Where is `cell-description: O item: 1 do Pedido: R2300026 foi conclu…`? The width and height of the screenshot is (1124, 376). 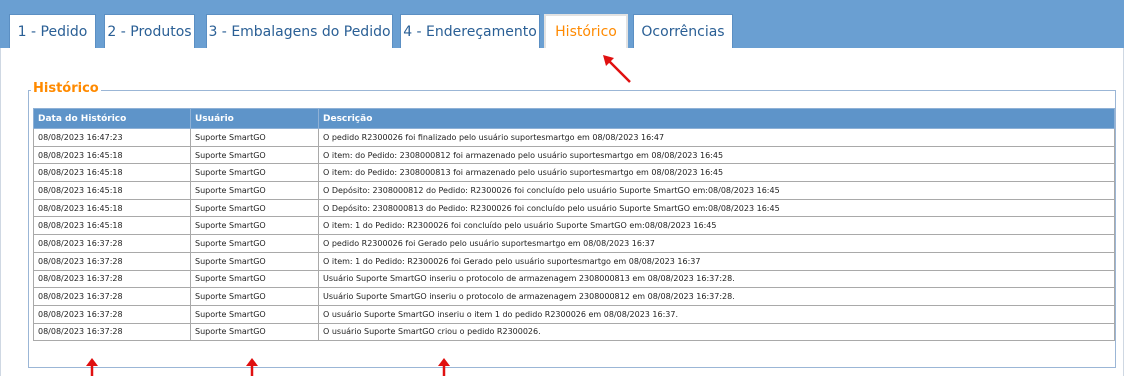 cell-description: O item: 1 do Pedido: R2300026 foi conclu… is located at coordinates (716, 226).